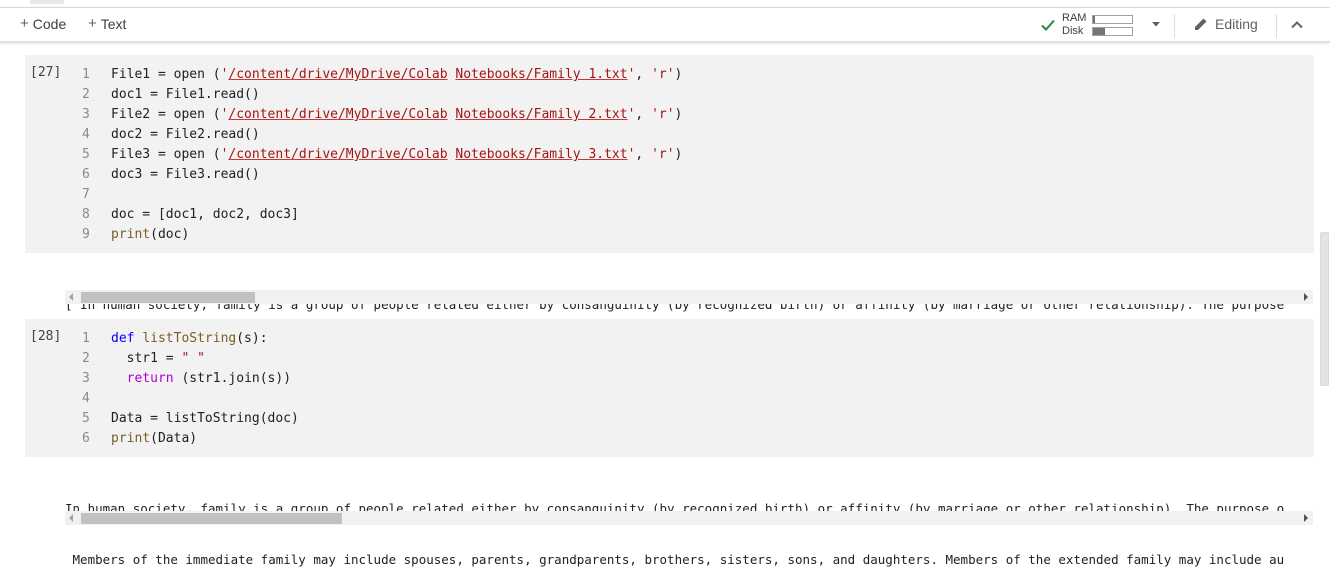  I want to click on add-code-button: + Code, so click(43, 23).